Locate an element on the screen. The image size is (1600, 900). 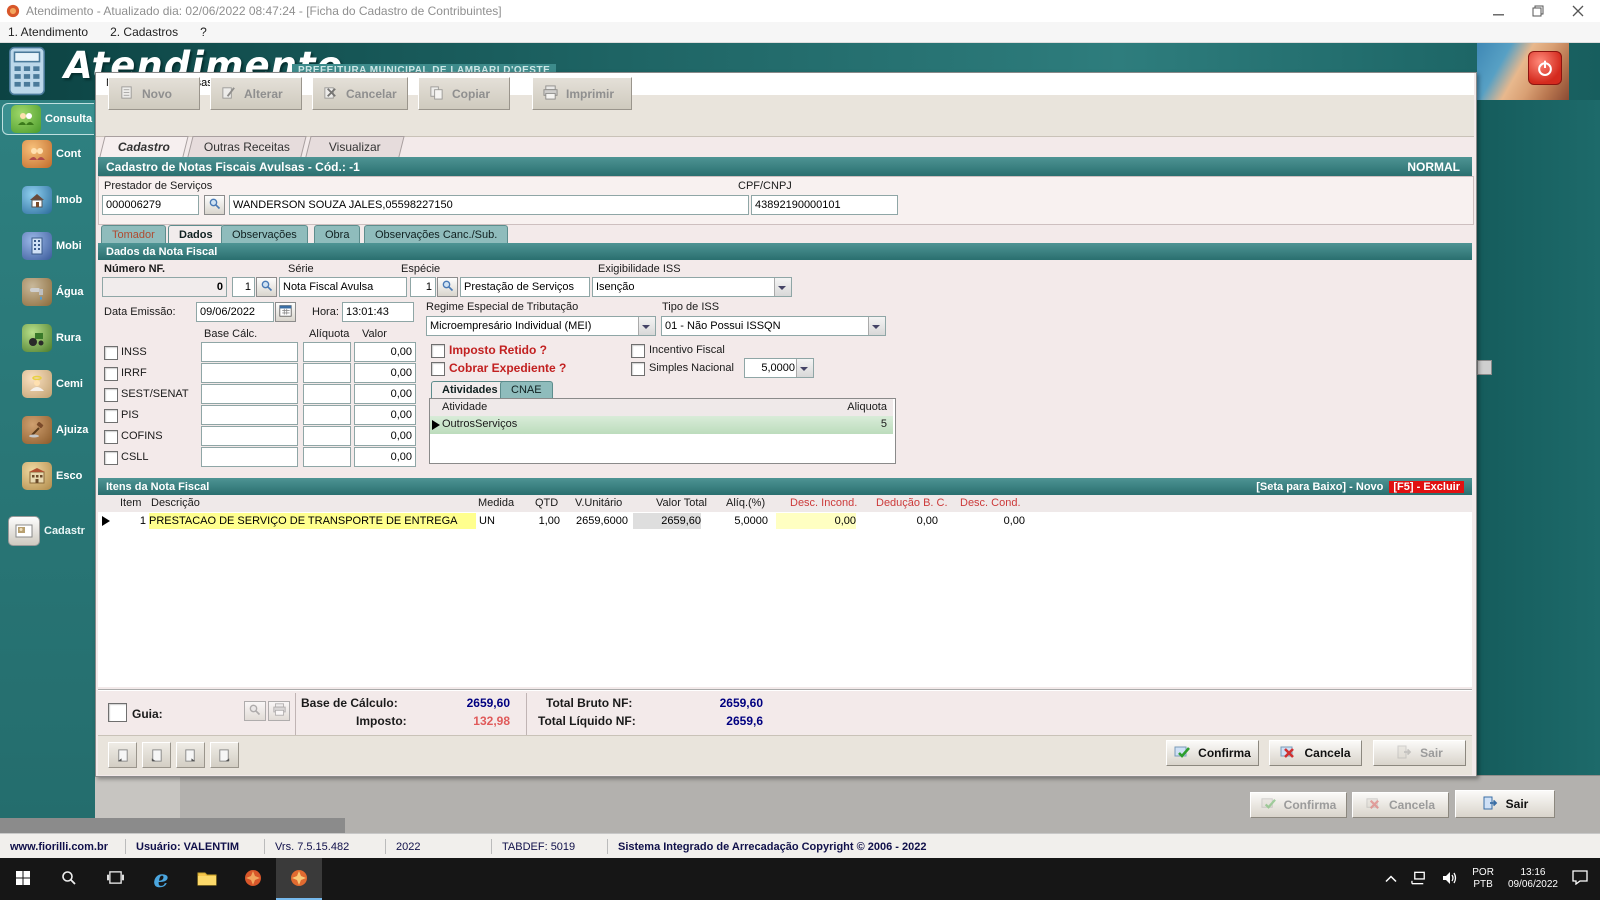
hora-field: 13:01:43 is located at coordinates (378, 312).